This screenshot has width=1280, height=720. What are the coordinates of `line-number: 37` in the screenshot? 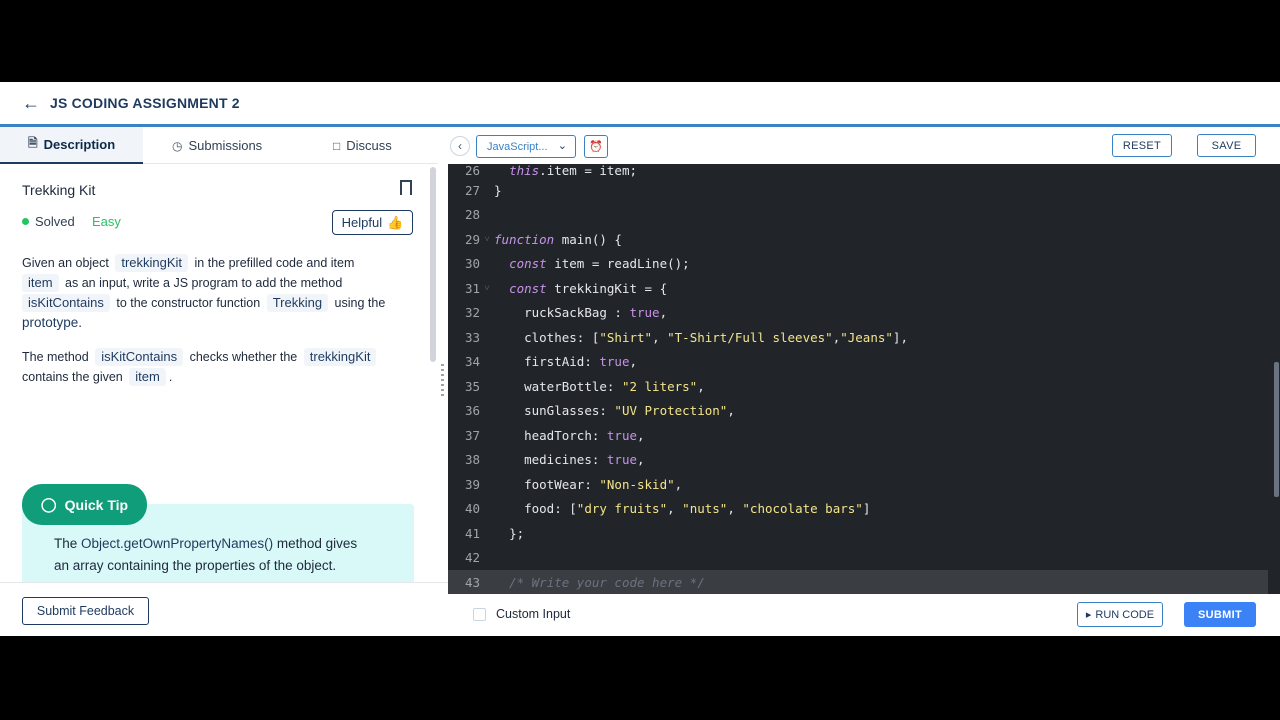 It's located at (472, 435).